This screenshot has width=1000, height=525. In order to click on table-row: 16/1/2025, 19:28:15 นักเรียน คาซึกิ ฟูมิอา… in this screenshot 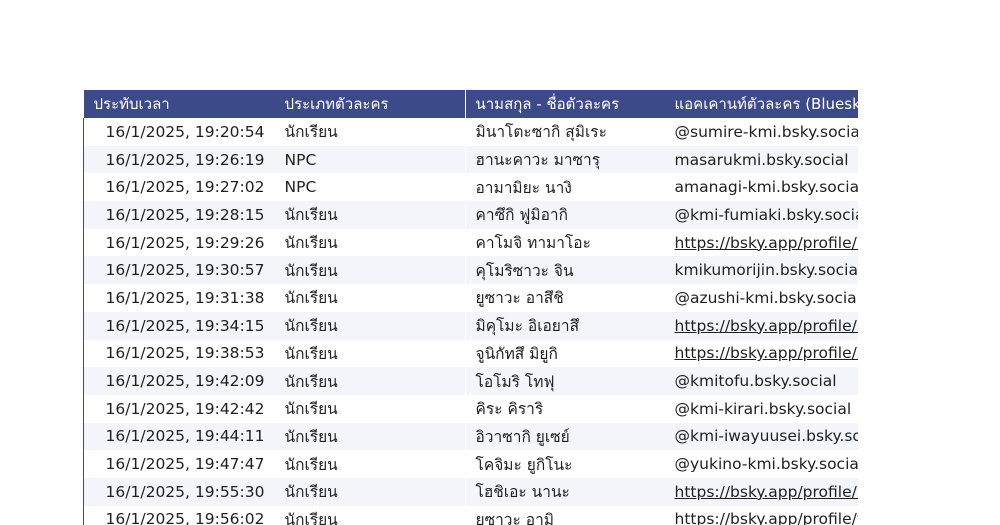, I will do `click(471, 215)`.